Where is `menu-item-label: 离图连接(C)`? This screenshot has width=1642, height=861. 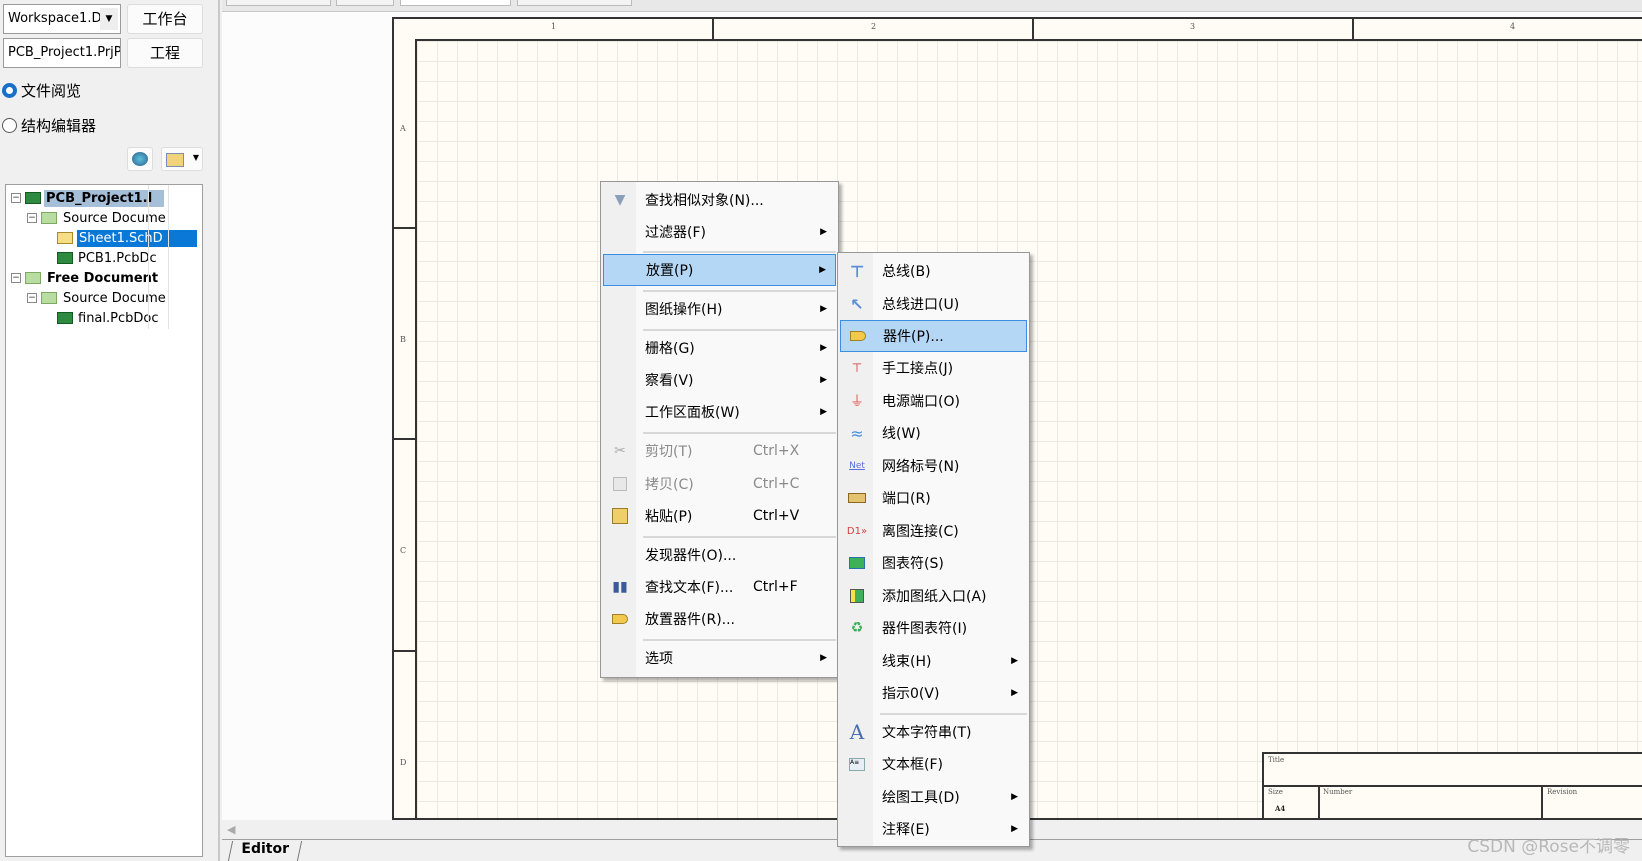 menu-item-label: 离图连接(C) is located at coordinates (920, 532).